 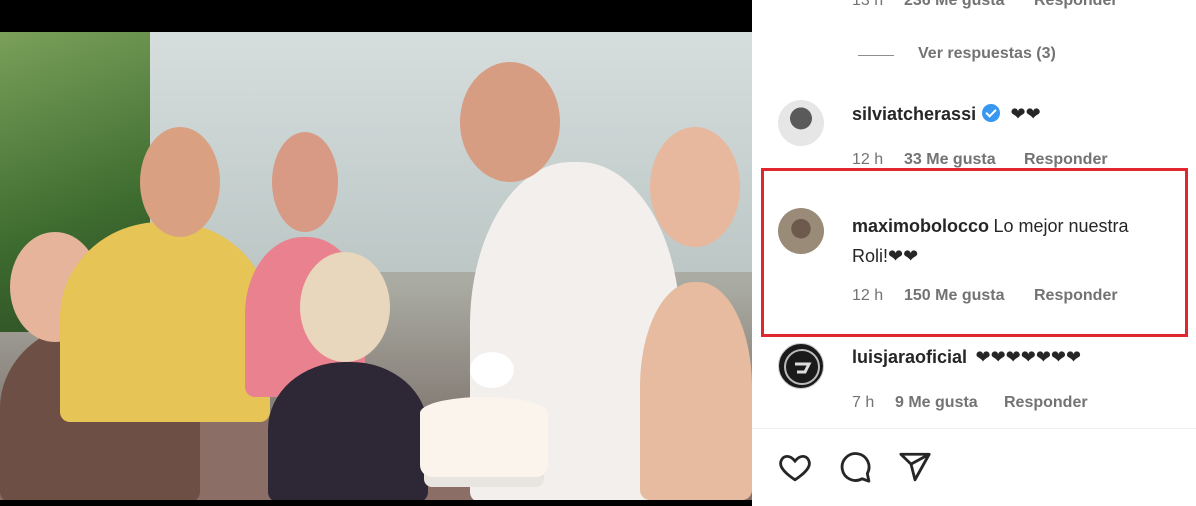 What do you see at coordinates (914, 114) in the screenshot?
I see `comment-username: silviatcherassi` at bounding box center [914, 114].